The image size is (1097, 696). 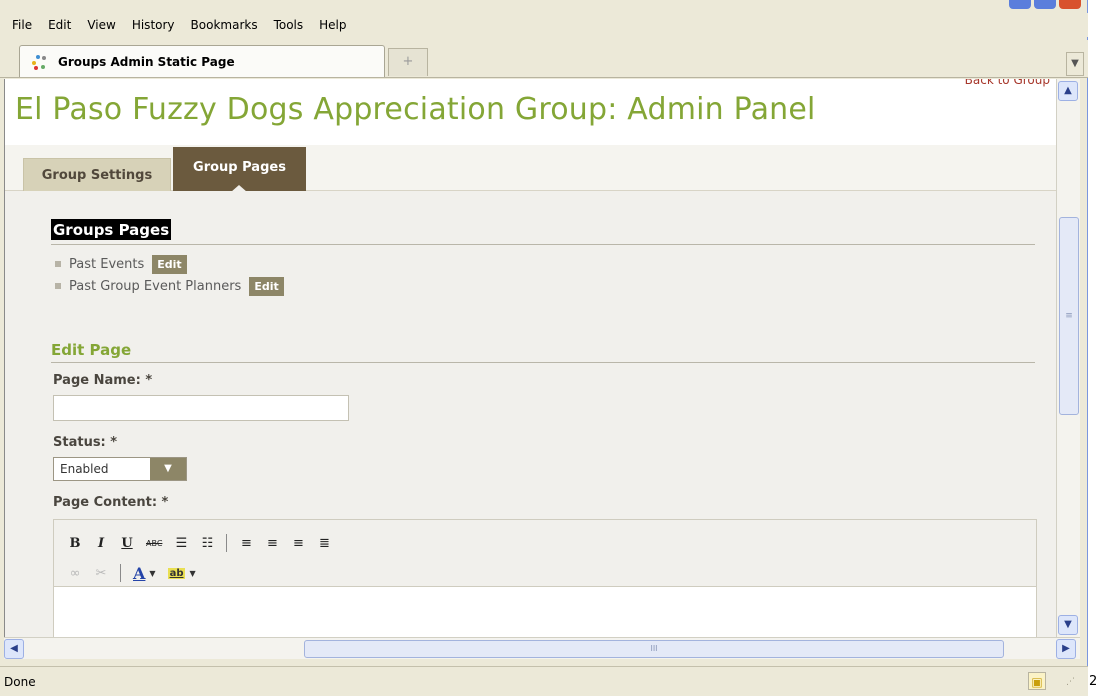 What do you see at coordinates (139, 573) in the screenshot?
I see `text-color-icon: A` at bounding box center [139, 573].